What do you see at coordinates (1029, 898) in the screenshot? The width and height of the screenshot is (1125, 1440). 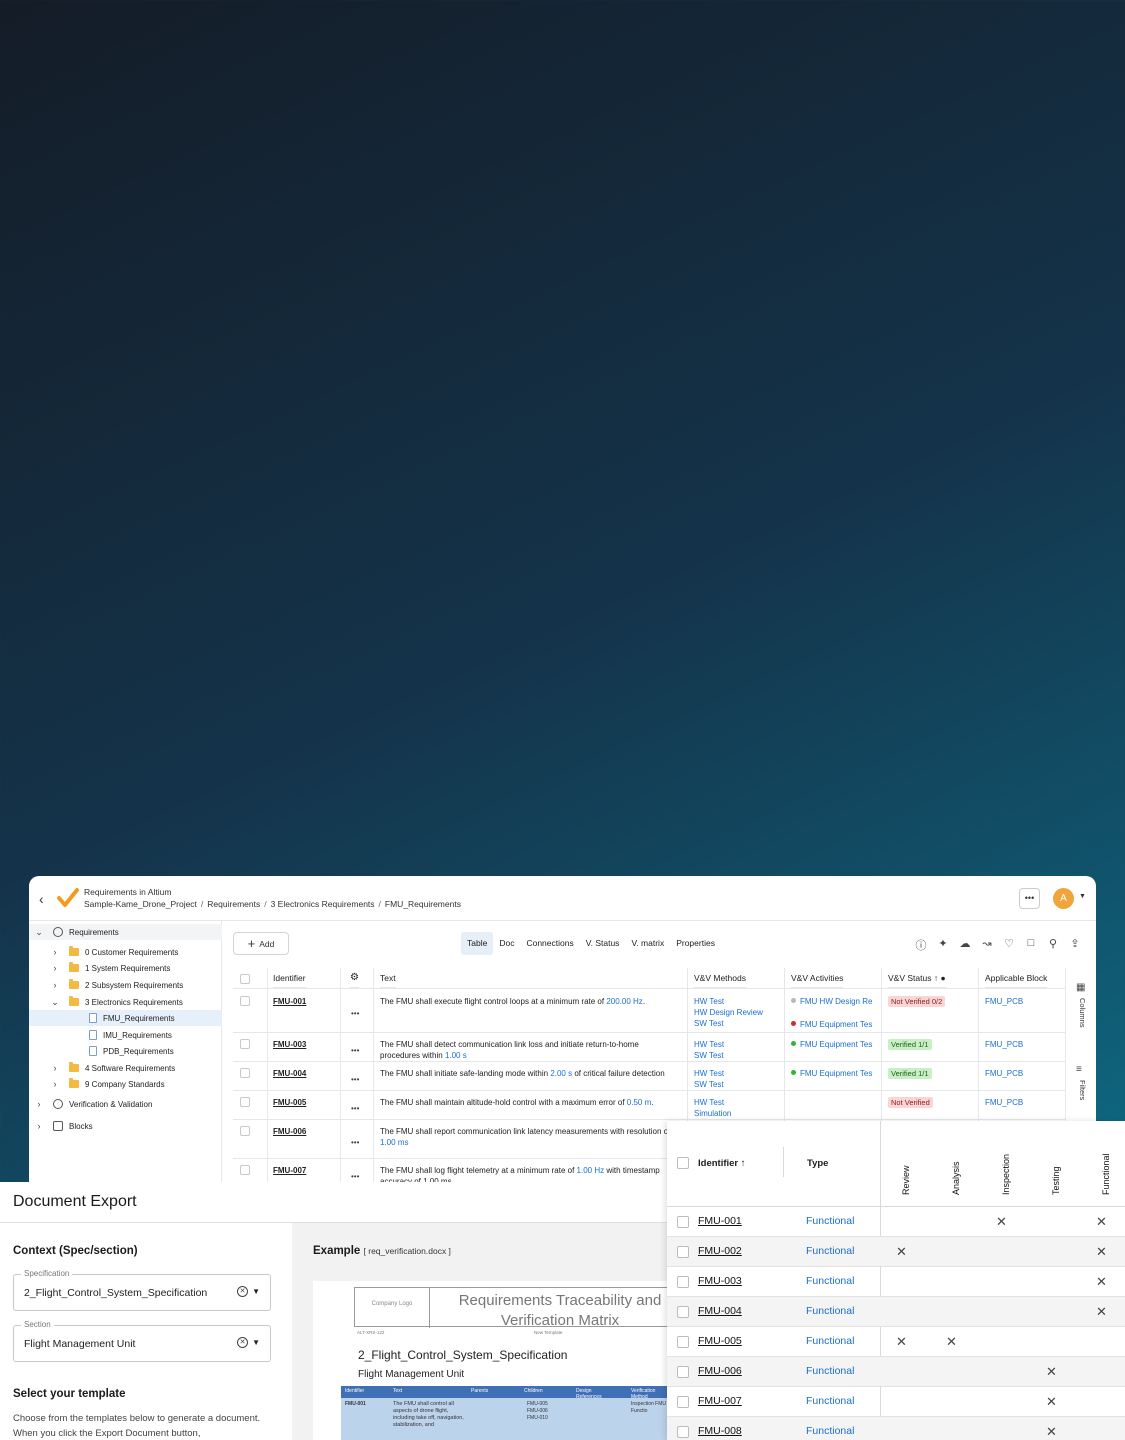 I see `more-options-button: •••` at bounding box center [1029, 898].